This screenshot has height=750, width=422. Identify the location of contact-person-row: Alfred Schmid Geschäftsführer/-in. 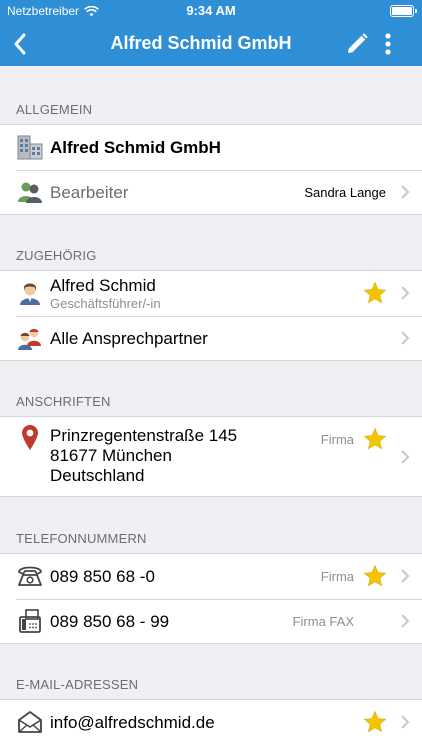
(211, 293).